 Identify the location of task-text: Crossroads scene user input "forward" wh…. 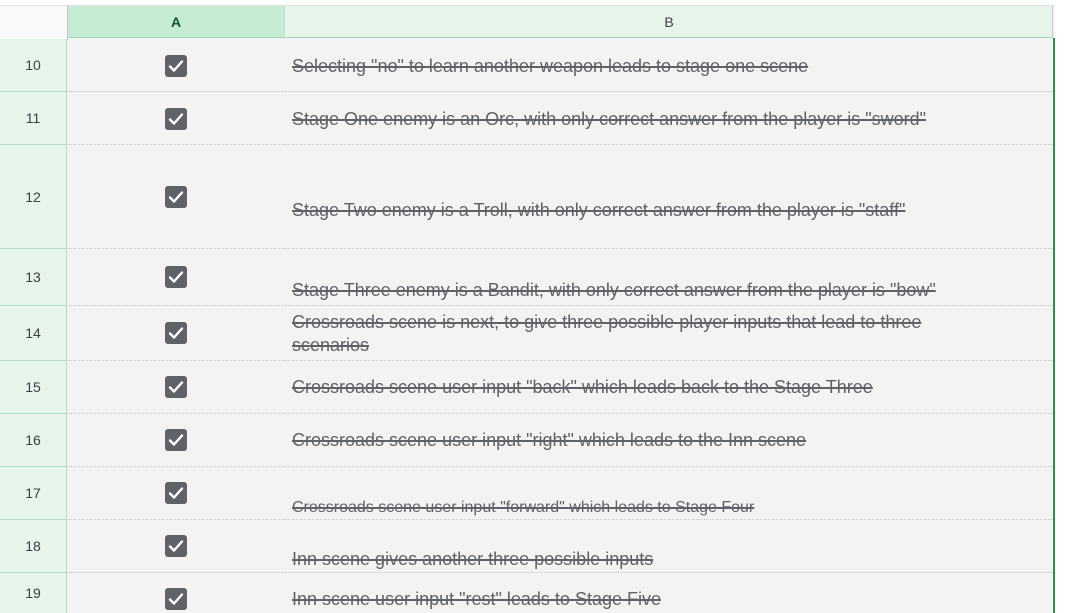
(523, 507).